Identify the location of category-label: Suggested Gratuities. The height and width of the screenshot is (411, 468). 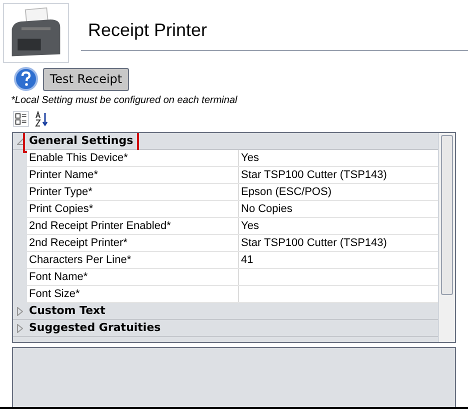
(95, 328).